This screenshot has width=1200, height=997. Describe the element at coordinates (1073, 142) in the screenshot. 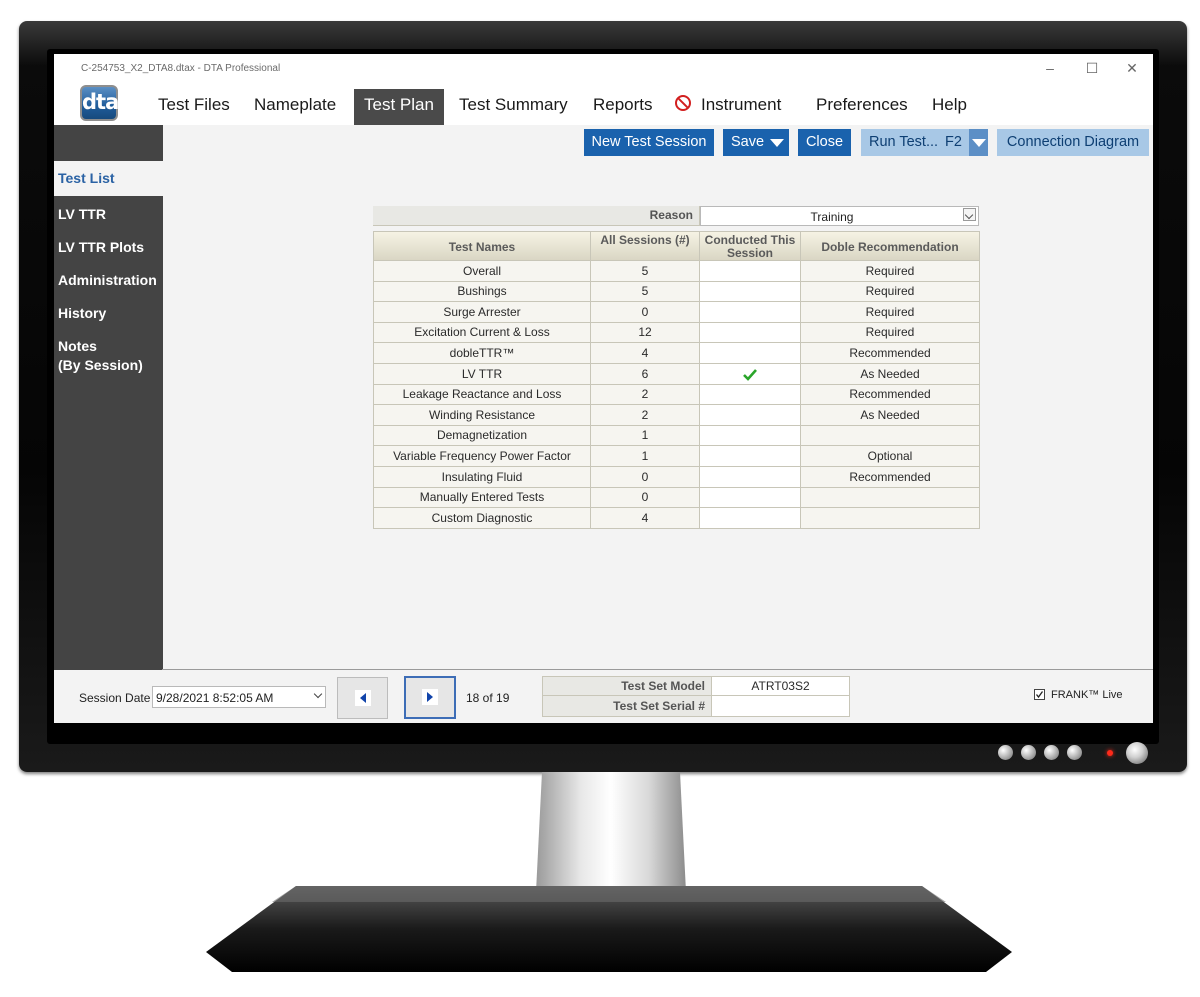

I see `connection-diagram-button: Connection Diagram` at that location.